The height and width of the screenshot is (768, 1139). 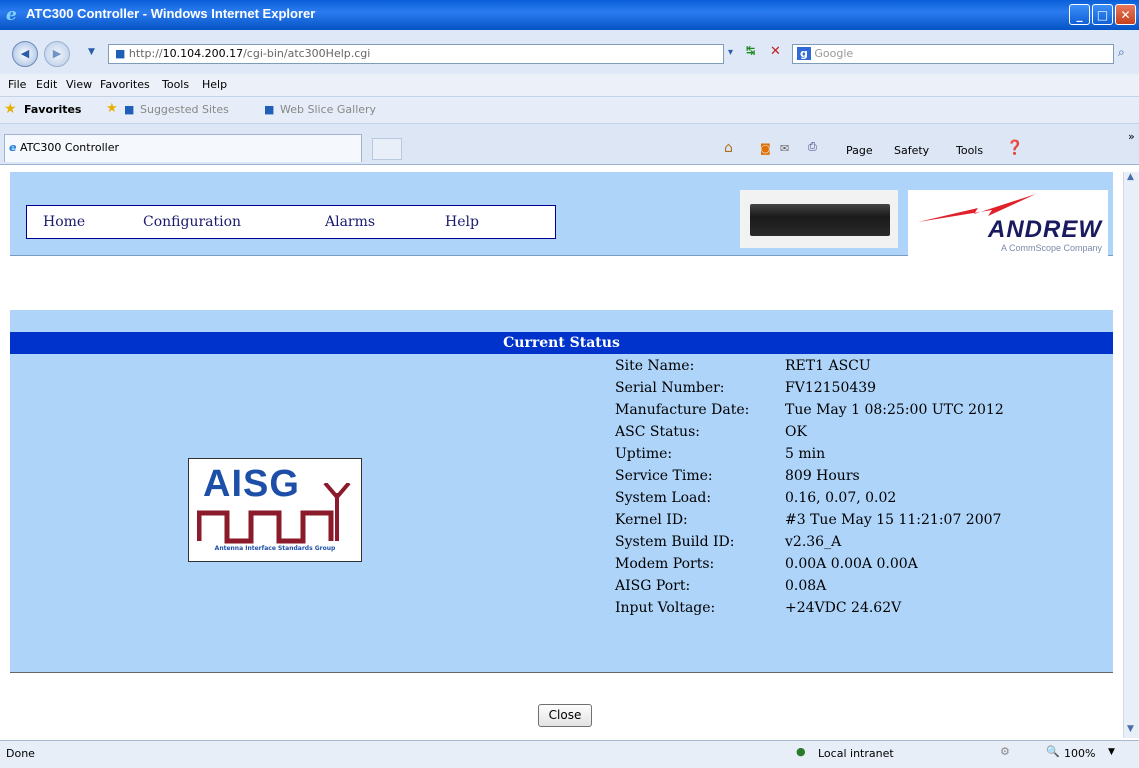 What do you see at coordinates (350, 222) in the screenshot?
I see `nav-alarms: Alarms` at bounding box center [350, 222].